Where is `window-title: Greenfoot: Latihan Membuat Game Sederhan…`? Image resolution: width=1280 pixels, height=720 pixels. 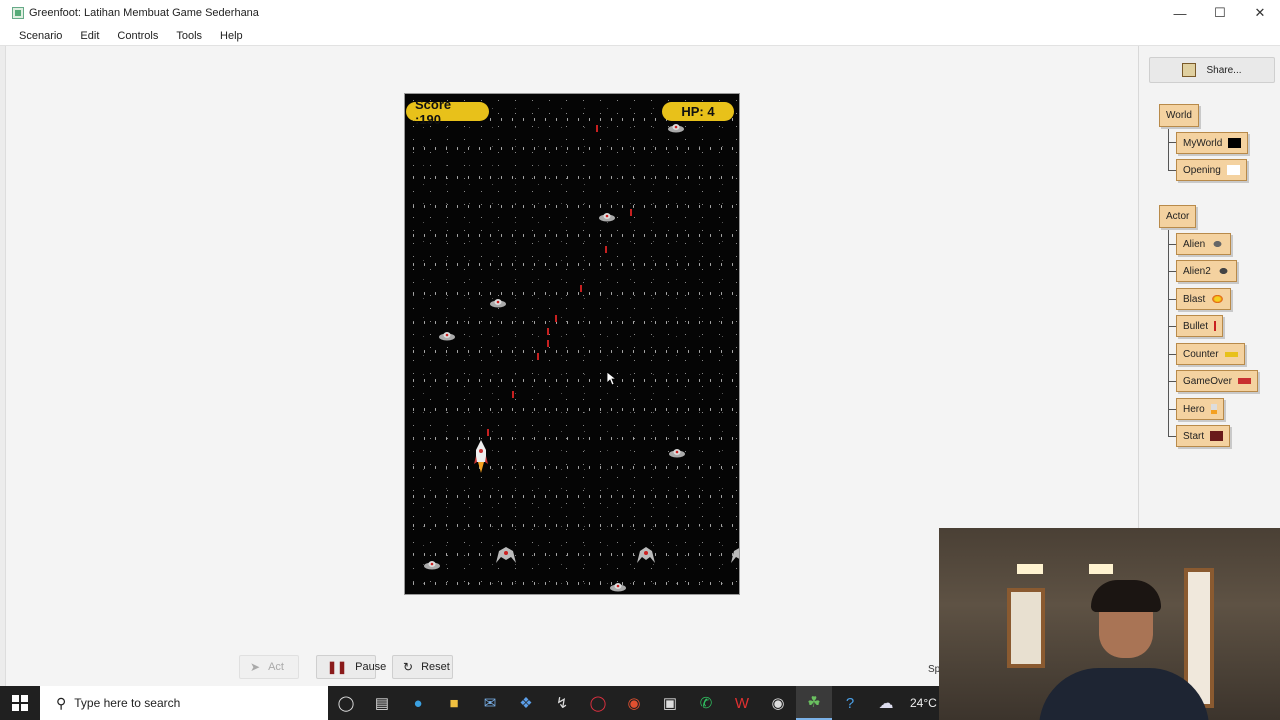
window-title: Greenfoot: Latihan Membuat Game Sederhan… is located at coordinates (144, 13).